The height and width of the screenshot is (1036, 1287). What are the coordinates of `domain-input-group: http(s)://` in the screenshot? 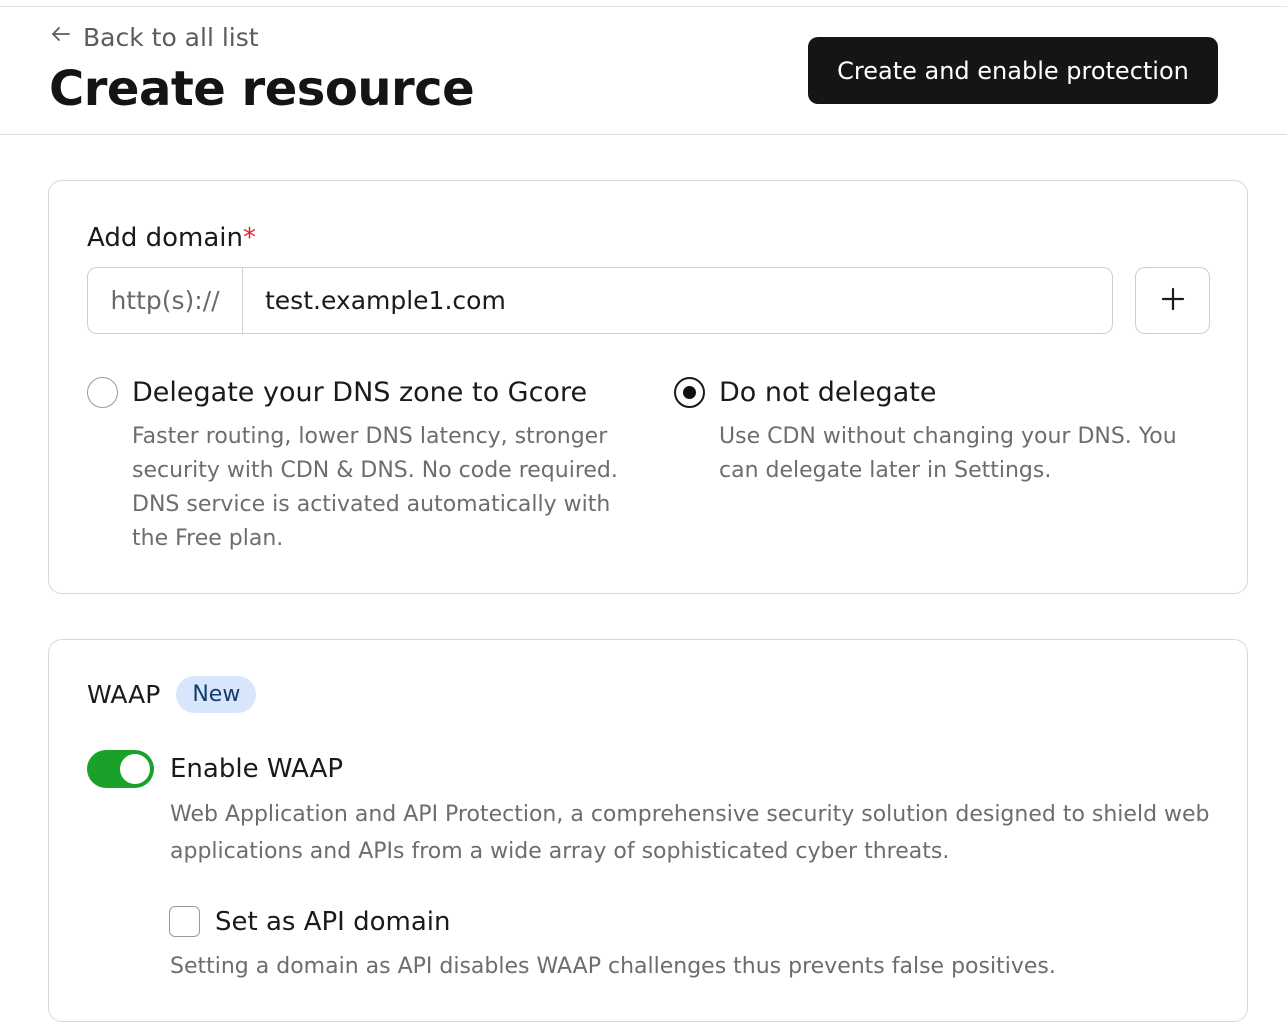 It's located at (600, 300).